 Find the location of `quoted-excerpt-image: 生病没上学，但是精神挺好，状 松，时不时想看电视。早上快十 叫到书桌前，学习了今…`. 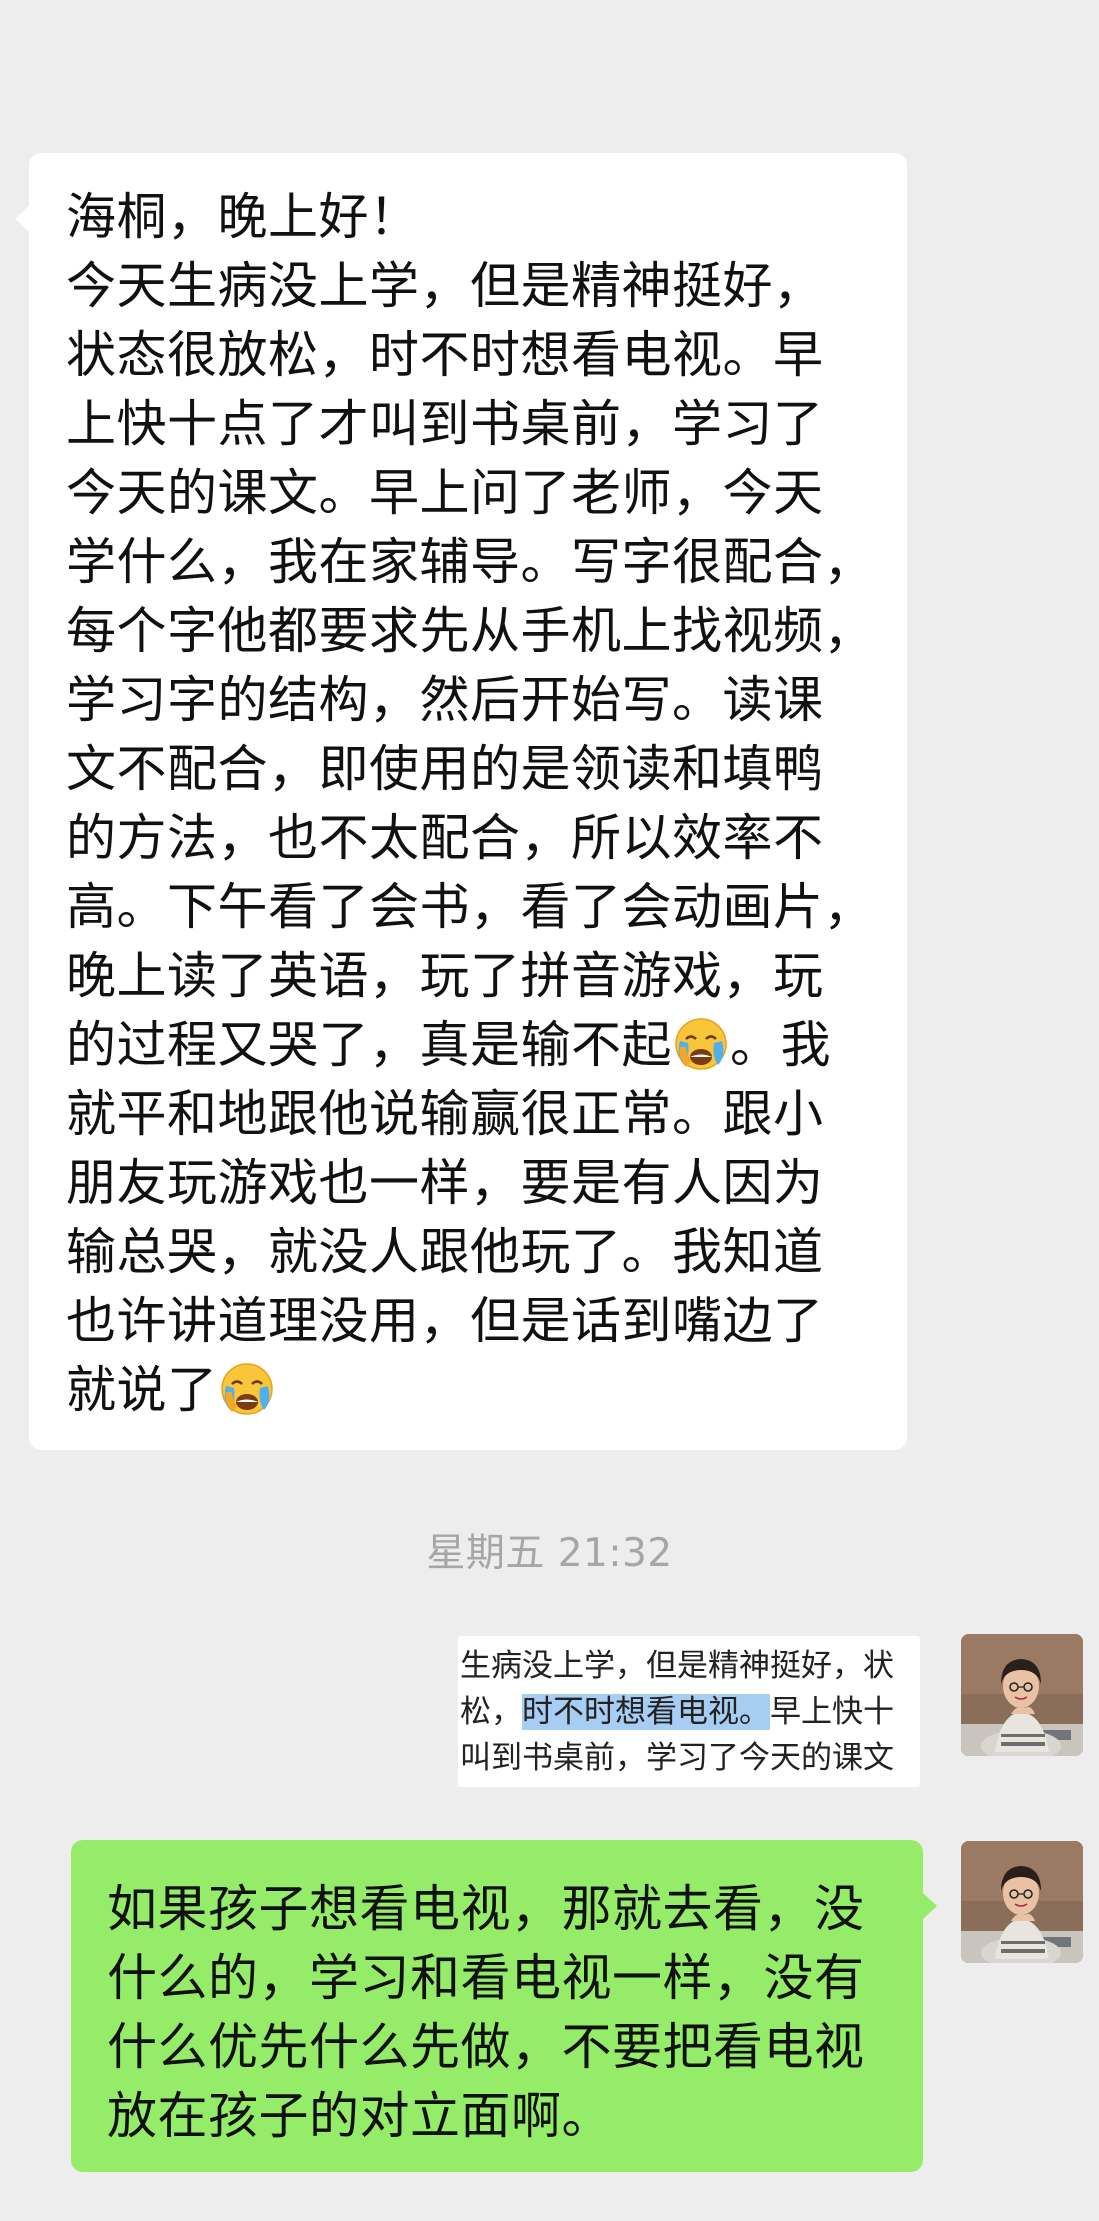

quoted-excerpt-image: 生病没上学，但是精神挺好，状 松，时不时想看电视。早上快十 叫到书桌前，学习了今… is located at coordinates (689, 1711).